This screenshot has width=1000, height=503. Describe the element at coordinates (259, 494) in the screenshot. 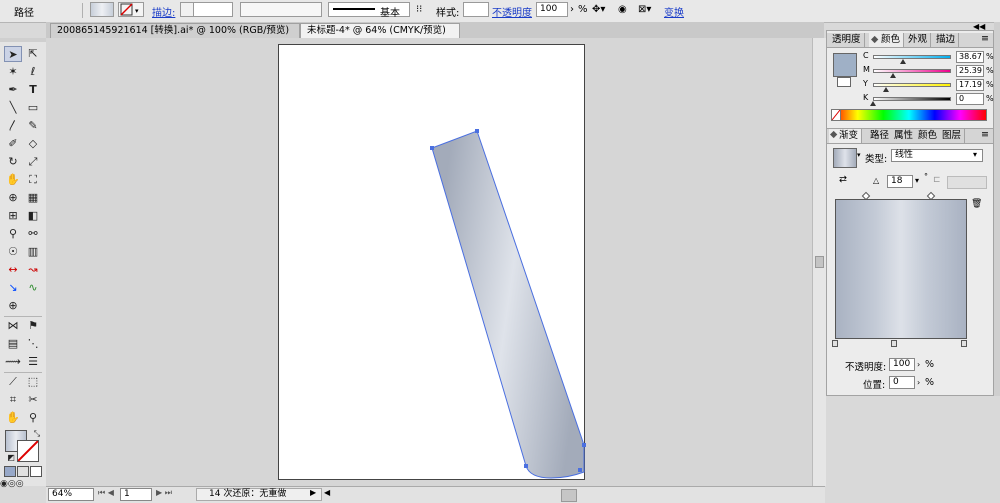

I see `undo-status-text: 14 次还原：无重做` at that location.